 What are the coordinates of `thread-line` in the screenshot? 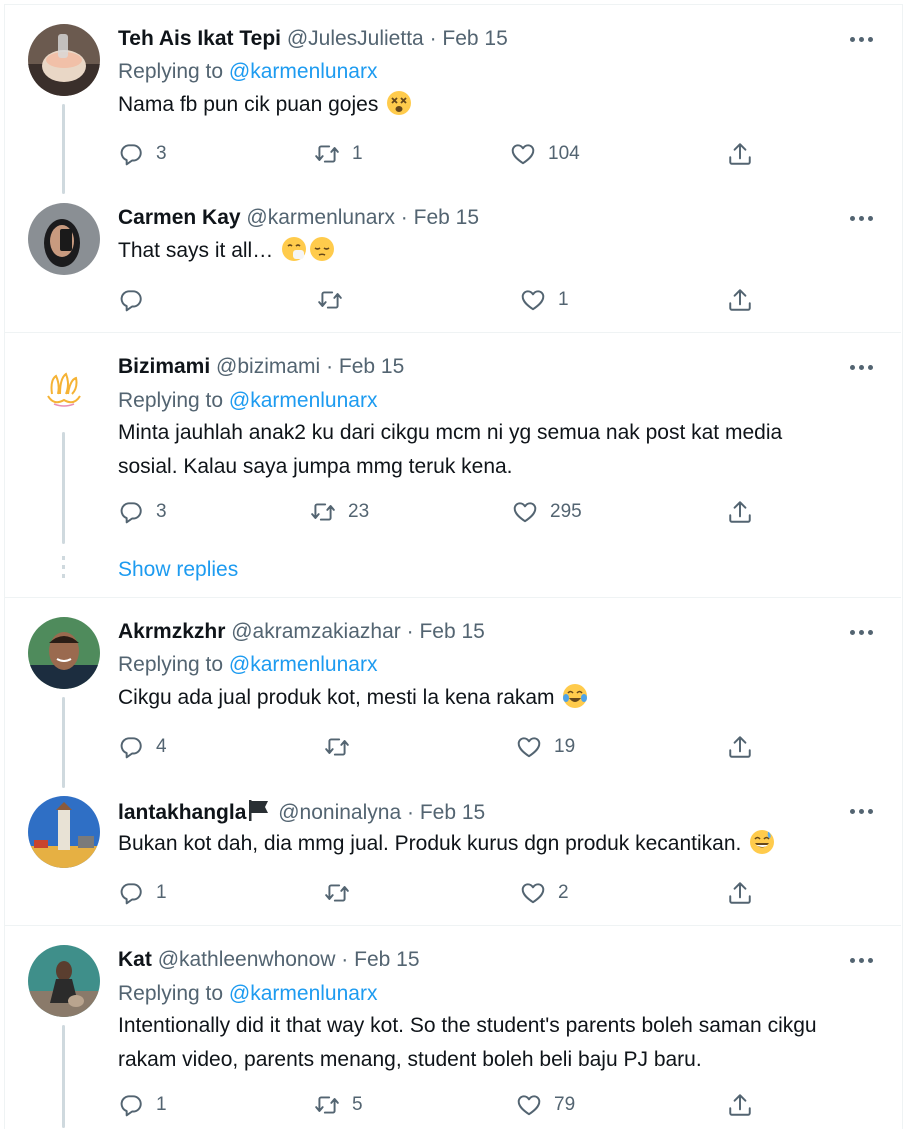 It's located at (63, 149).